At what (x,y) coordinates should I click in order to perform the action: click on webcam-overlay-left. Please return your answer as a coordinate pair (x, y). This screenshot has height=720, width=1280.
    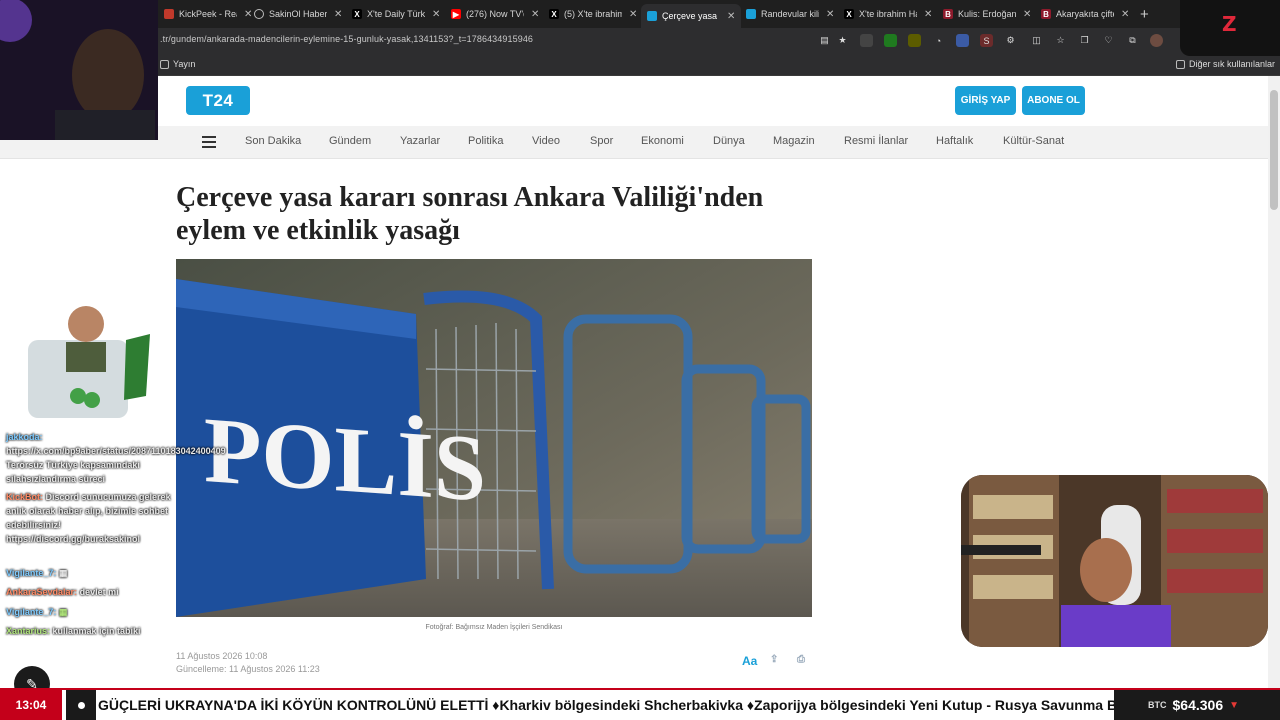
    Looking at the image, I should click on (79, 70).